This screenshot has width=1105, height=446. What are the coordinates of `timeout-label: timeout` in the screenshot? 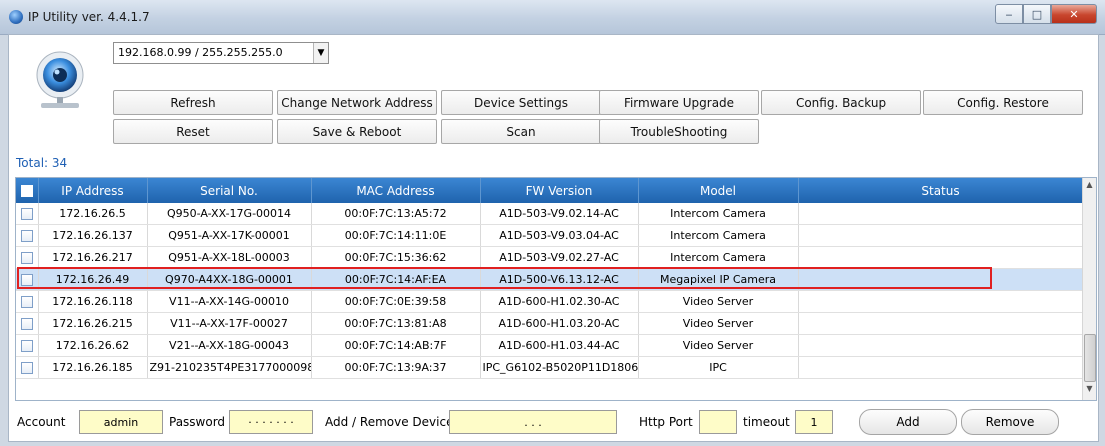 It's located at (766, 422).